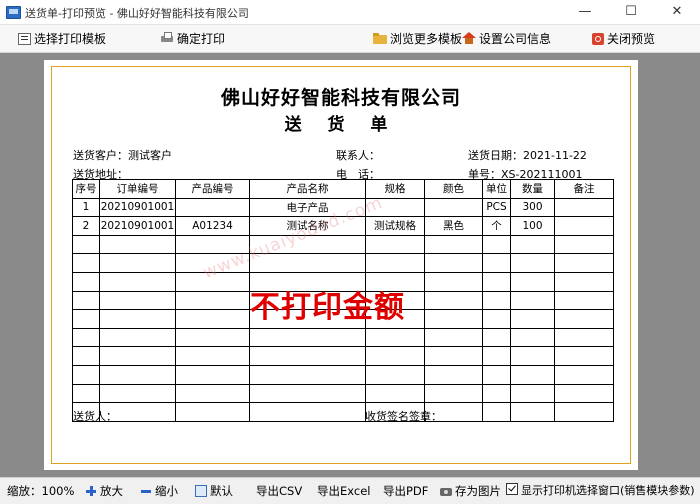  I want to click on zoom-out-label: 缩小, so click(166, 491).